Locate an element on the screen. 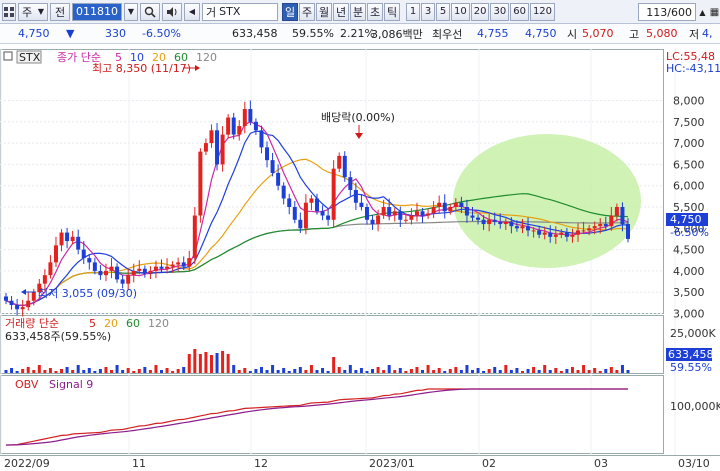 This screenshot has width=720, height=471. date-tick: 03/10 is located at coordinates (694, 463).